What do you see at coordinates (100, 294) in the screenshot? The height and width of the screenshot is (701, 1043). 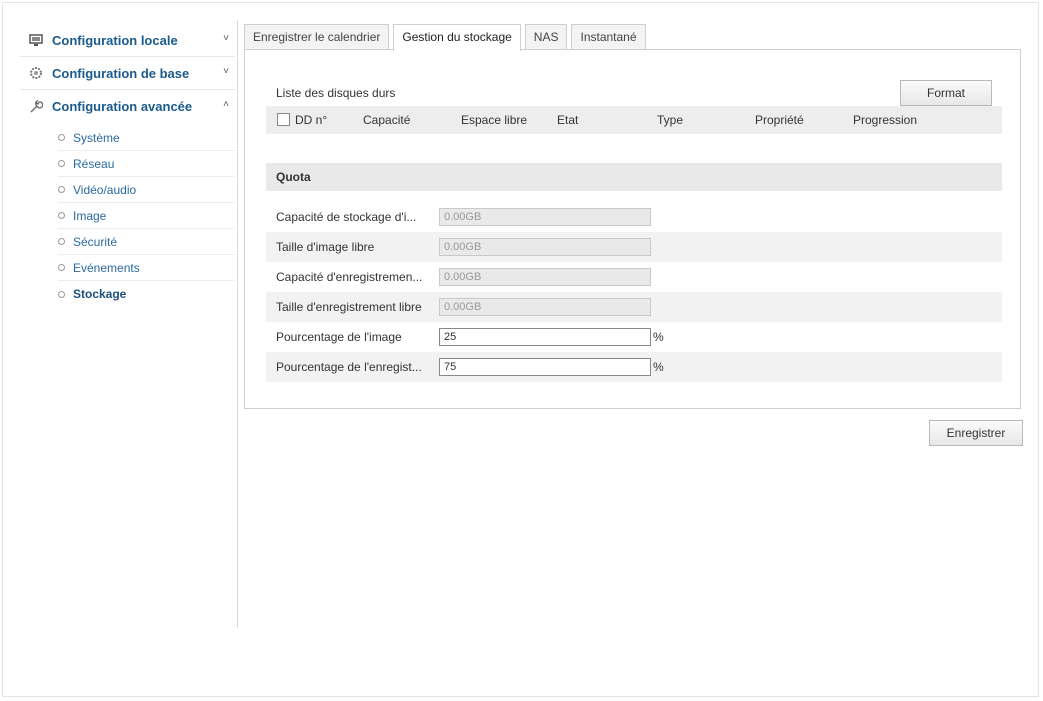 I see `sidebar-item-label: Stockage` at bounding box center [100, 294].